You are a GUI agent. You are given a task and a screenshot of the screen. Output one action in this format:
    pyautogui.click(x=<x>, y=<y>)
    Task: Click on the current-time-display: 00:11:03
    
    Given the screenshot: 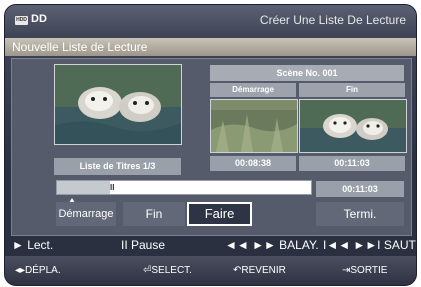 What is the action you would take?
    pyautogui.click(x=360, y=189)
    